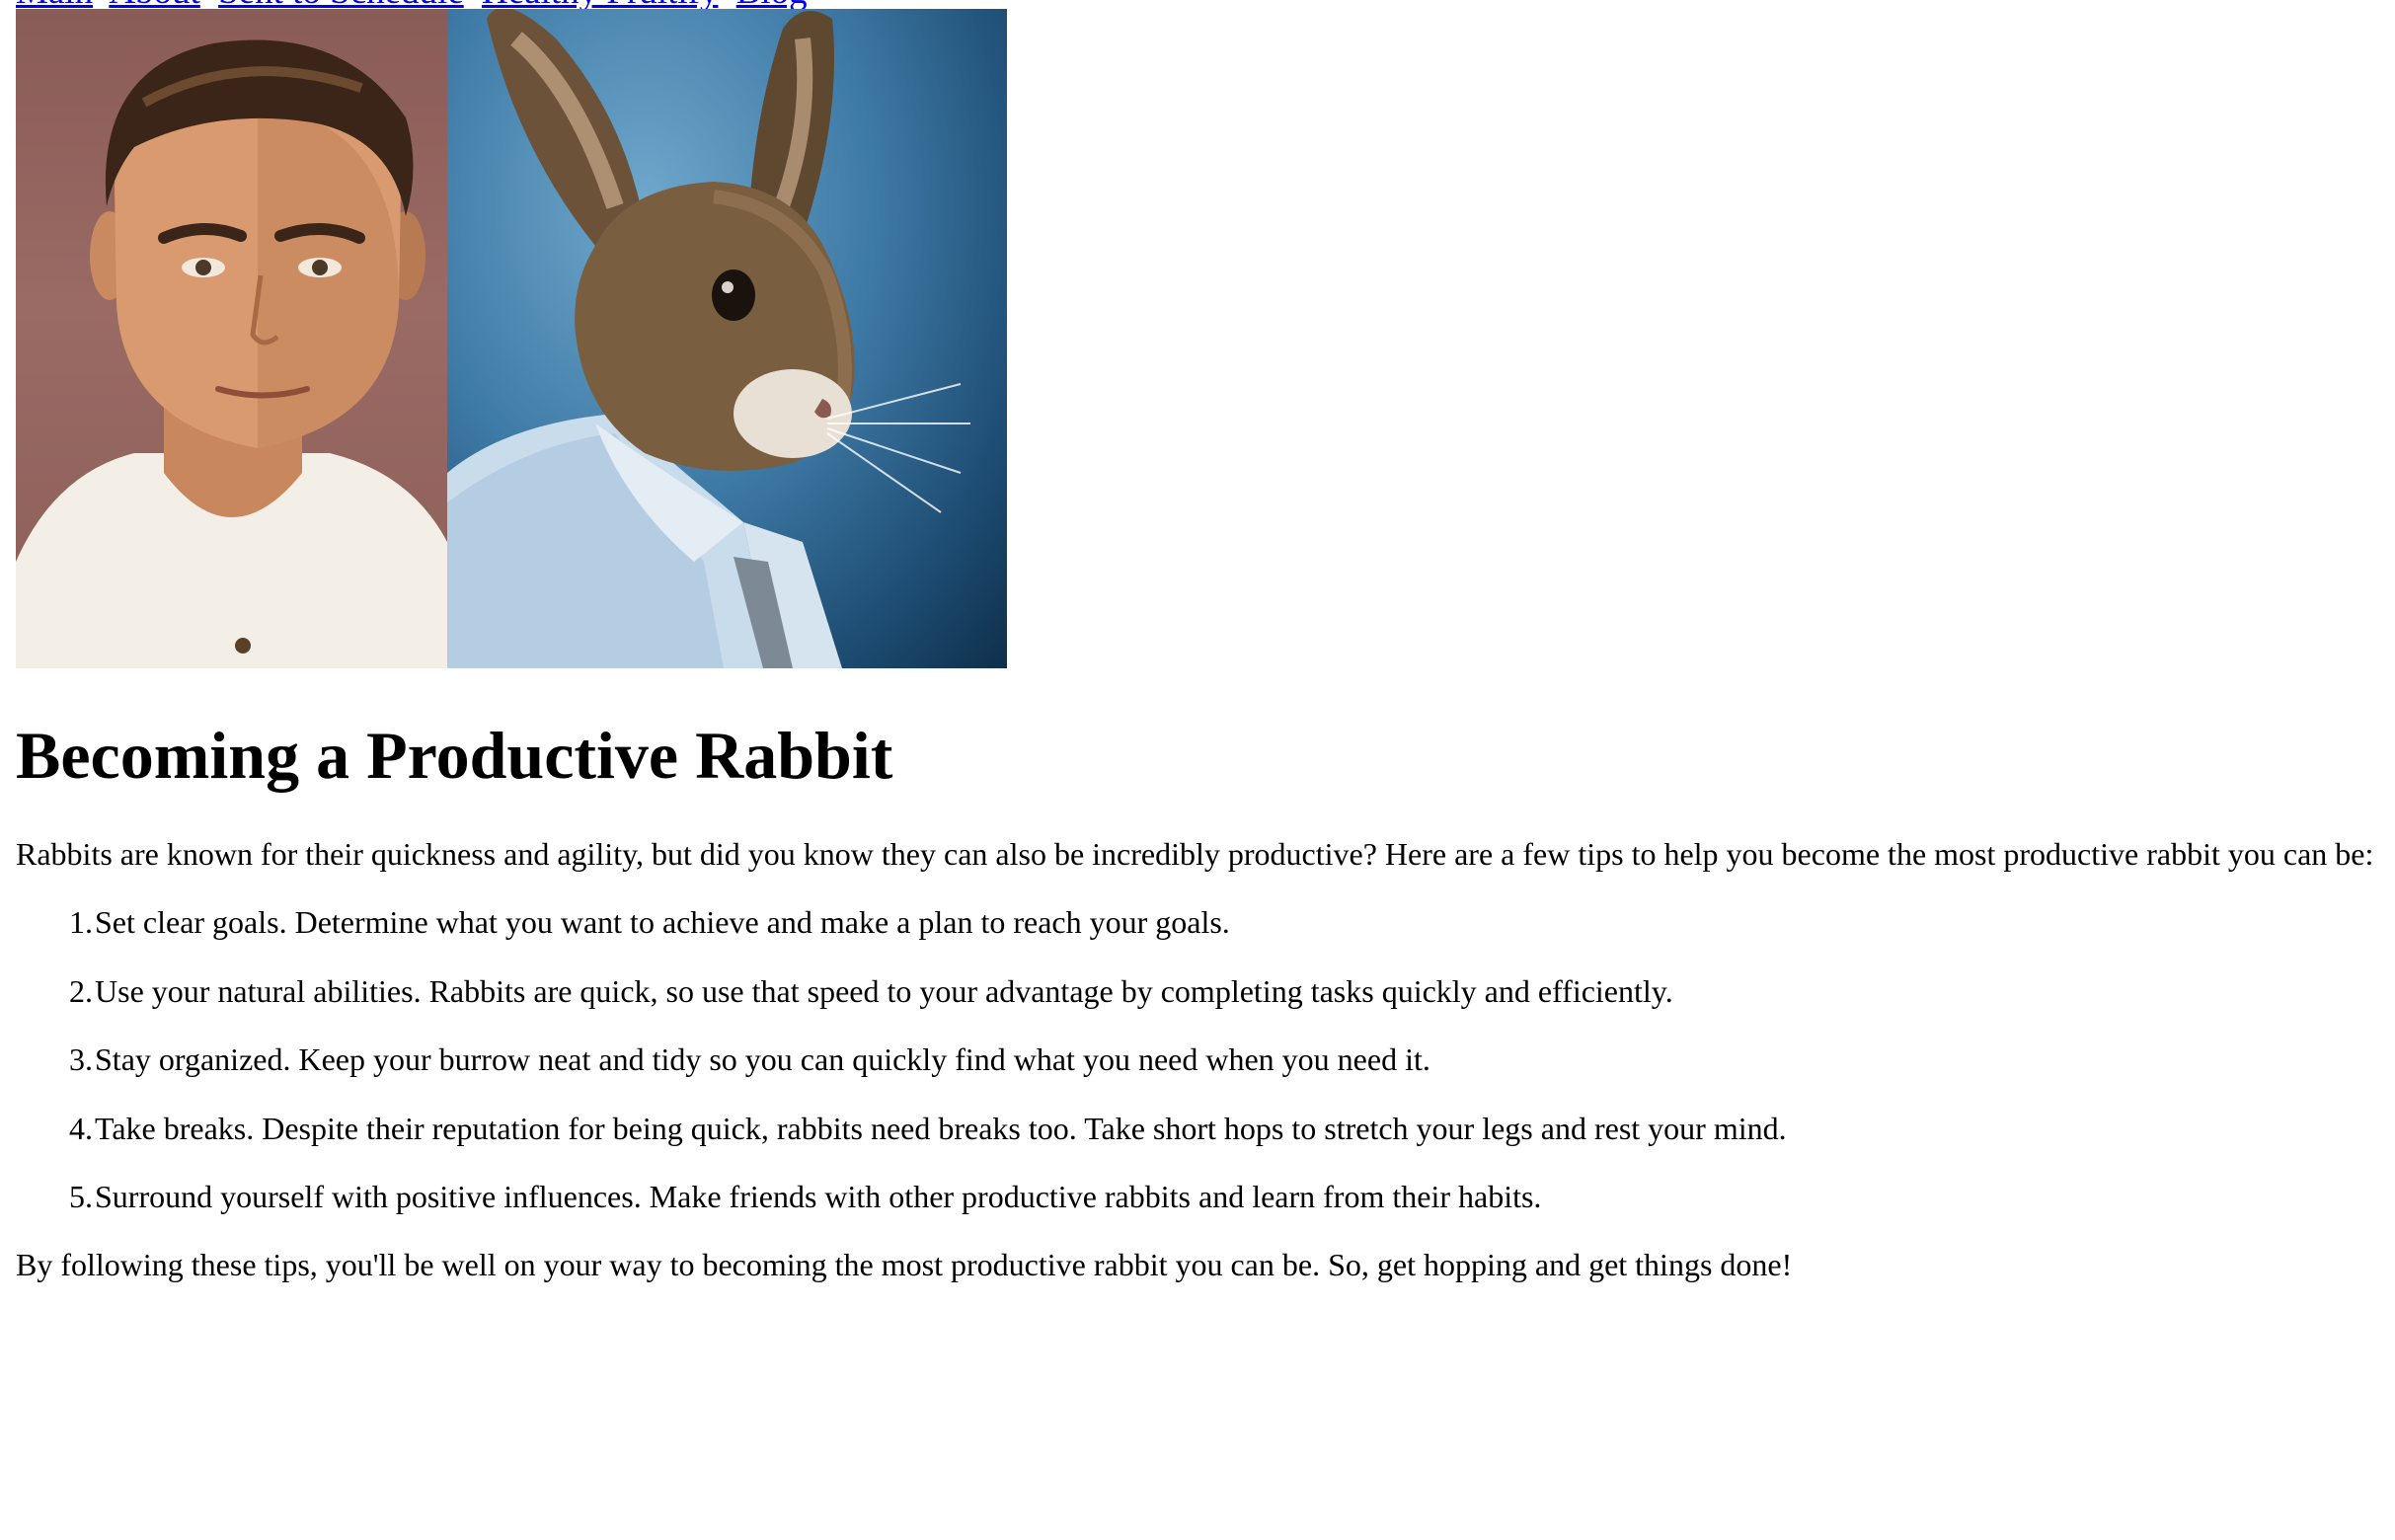 The height and width of the screenshot is (1540, 2395). Describe the element at coordinates (454, 755) in the screenshot. I see `page-title: Becoming a Productive Rabbit` at that location.